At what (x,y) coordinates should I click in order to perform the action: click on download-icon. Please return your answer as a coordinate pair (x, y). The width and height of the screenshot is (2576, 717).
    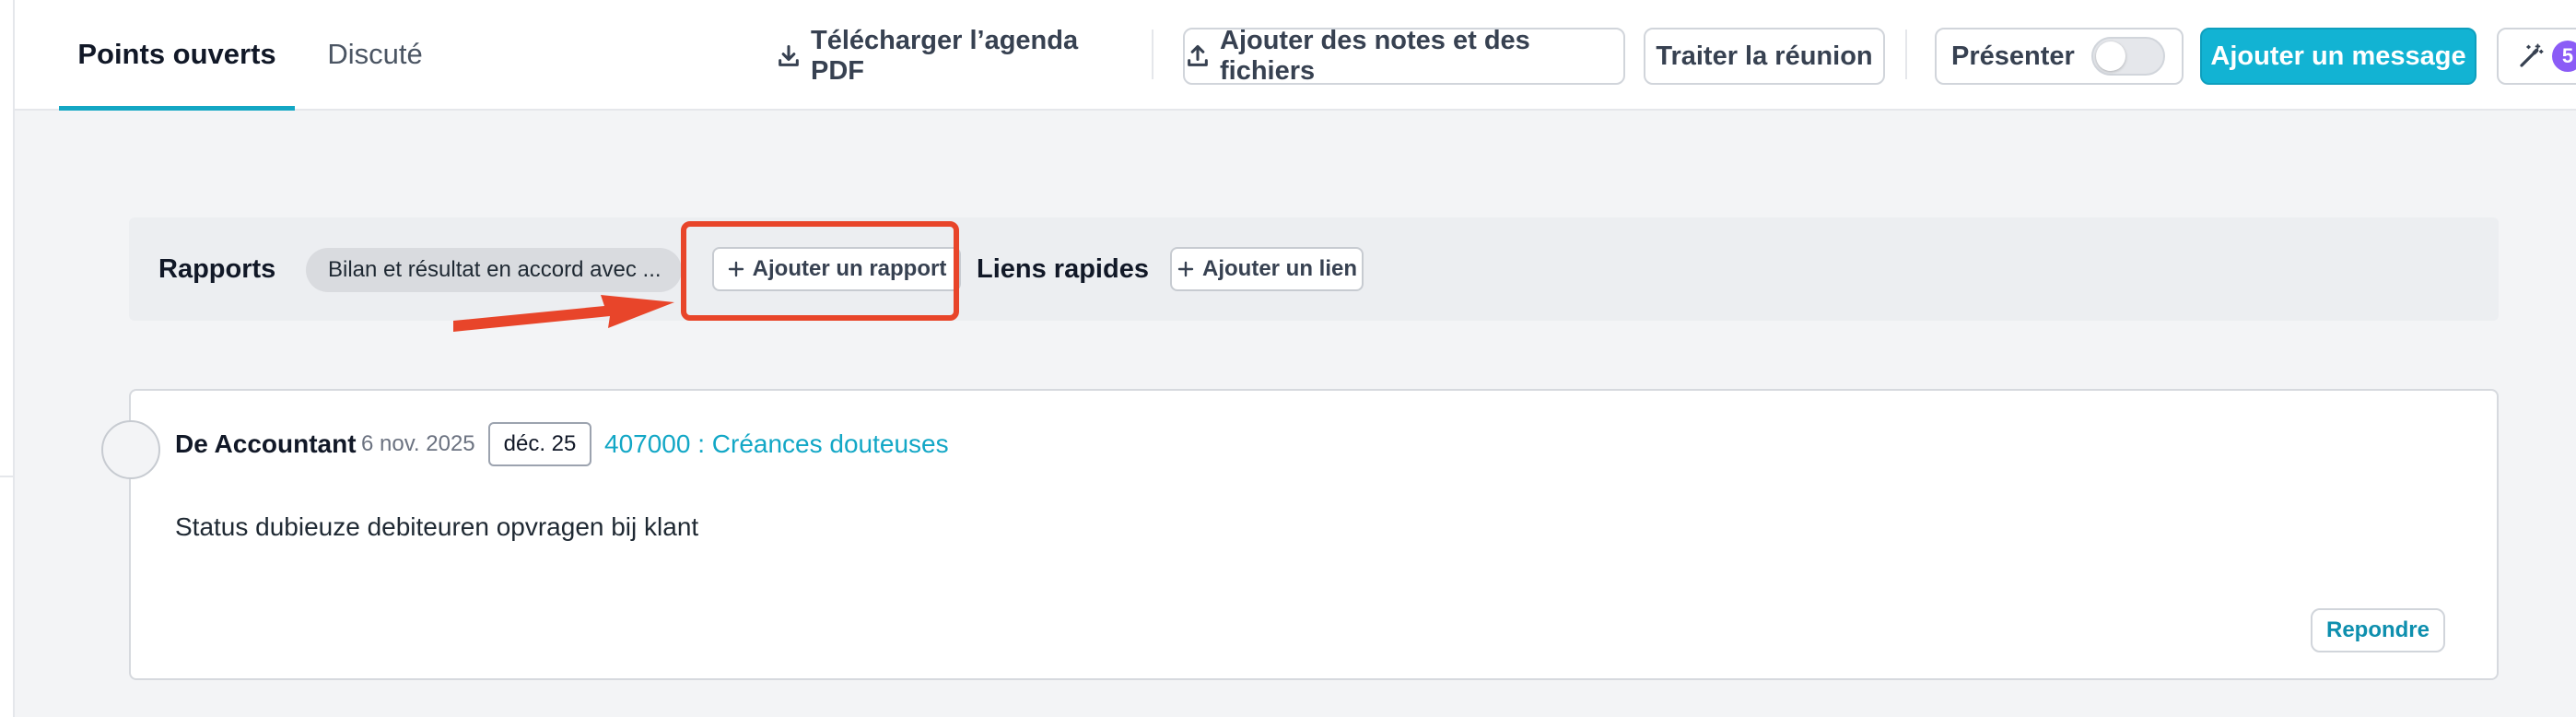
    Looking at the image, I should click on (789, 56).